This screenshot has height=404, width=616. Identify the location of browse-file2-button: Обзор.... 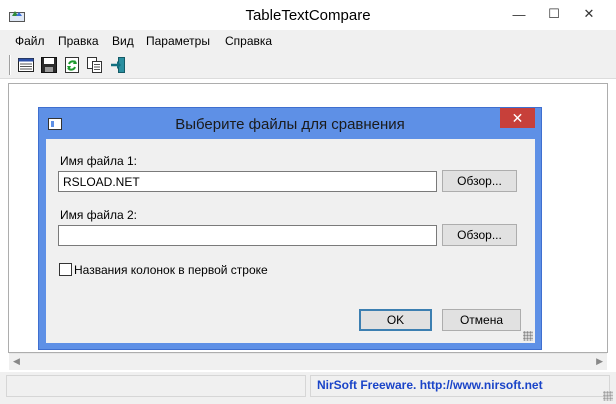
(479, 235).